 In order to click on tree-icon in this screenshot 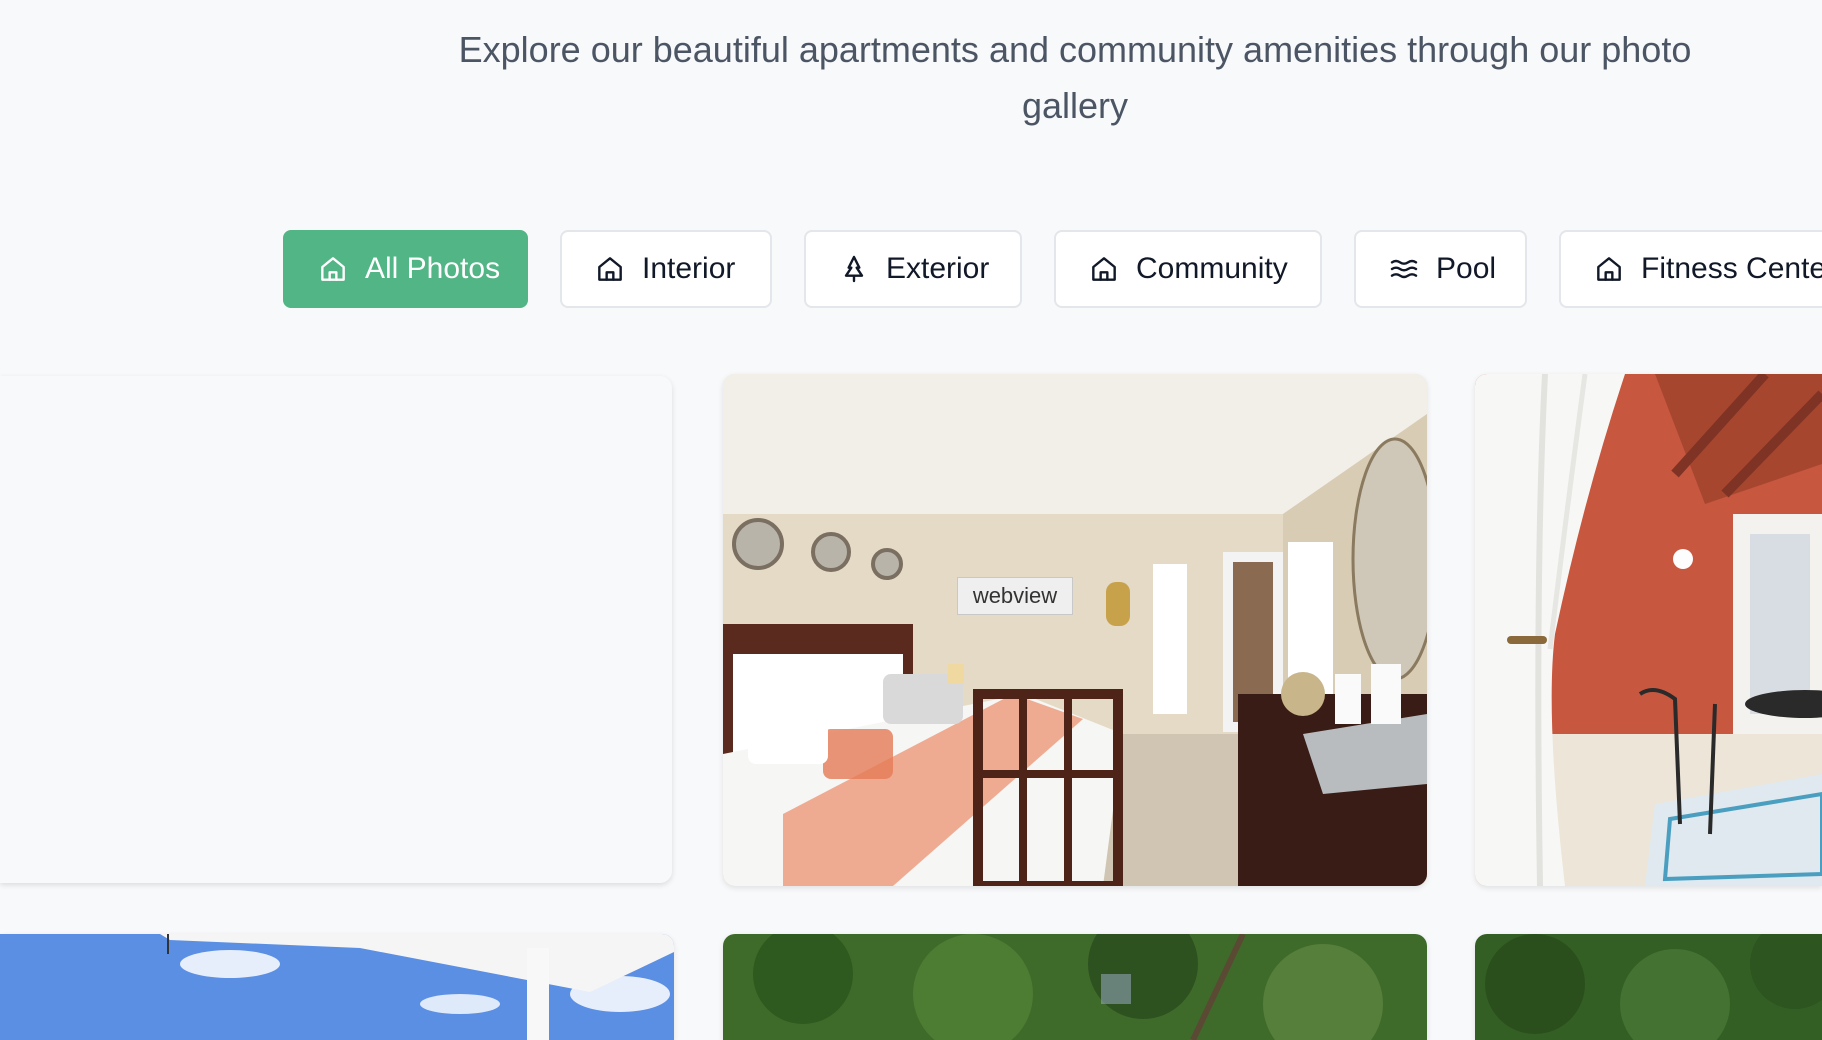, I will do `click(854, 269)`.